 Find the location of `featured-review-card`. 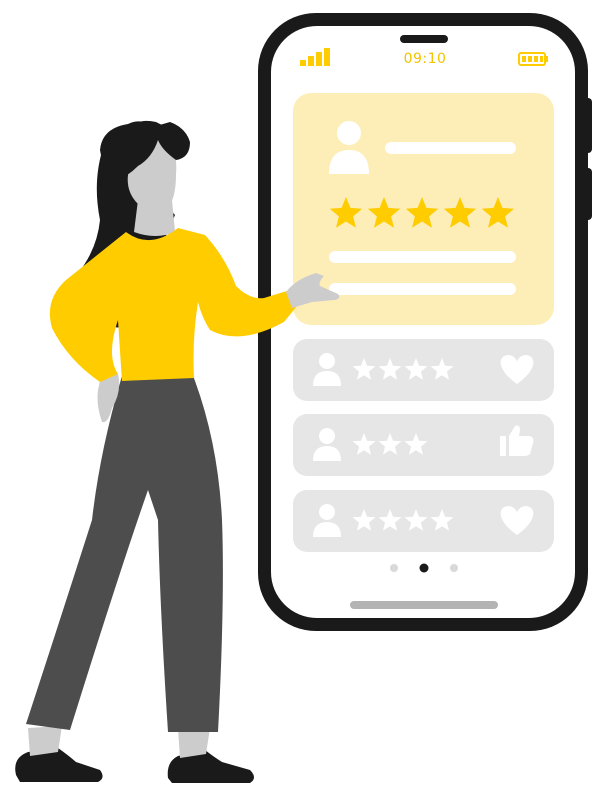

featured-review-card is located at coordinates (423, 209).